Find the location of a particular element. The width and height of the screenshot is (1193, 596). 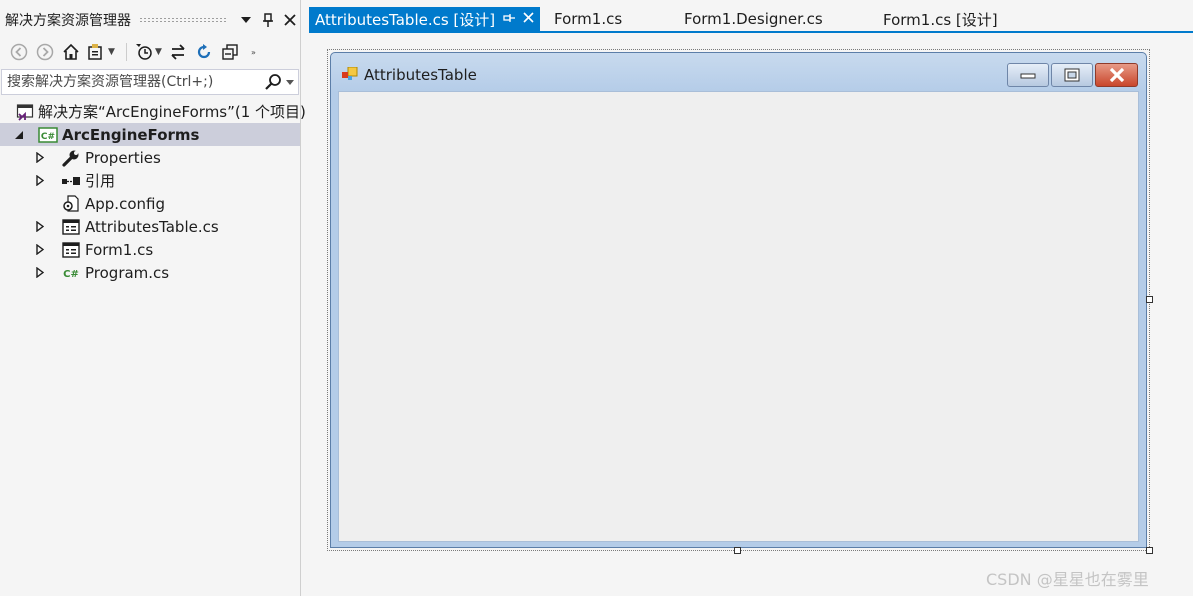

tree-item-app-config: App.config is located at coordinates (150, 203).